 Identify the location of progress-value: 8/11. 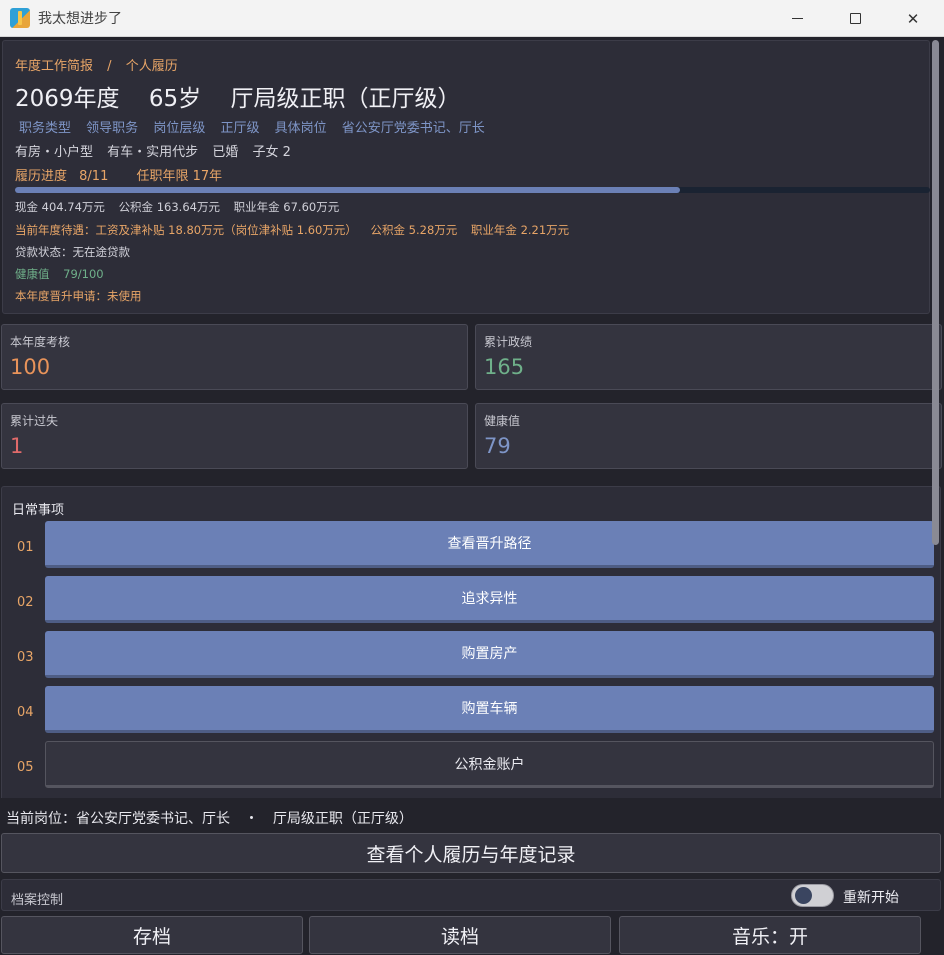
(94, 176).